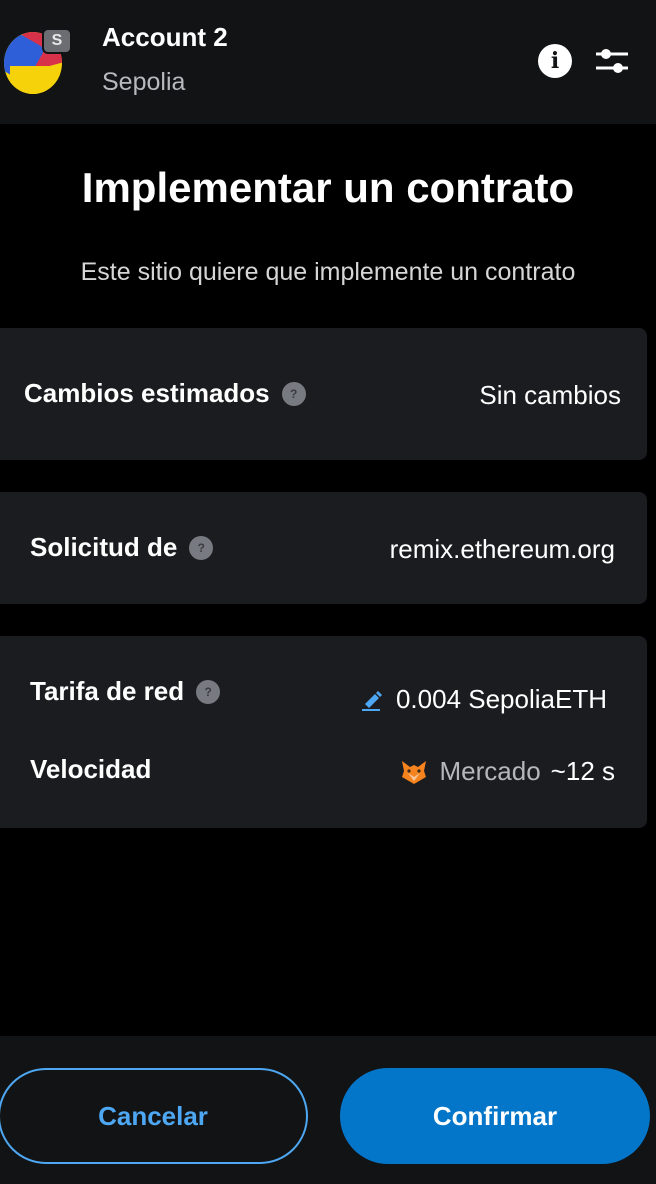 This screenshot has width=656, height=1184. I want to click on cancel-button: Cancelar, so click(154, 1116).